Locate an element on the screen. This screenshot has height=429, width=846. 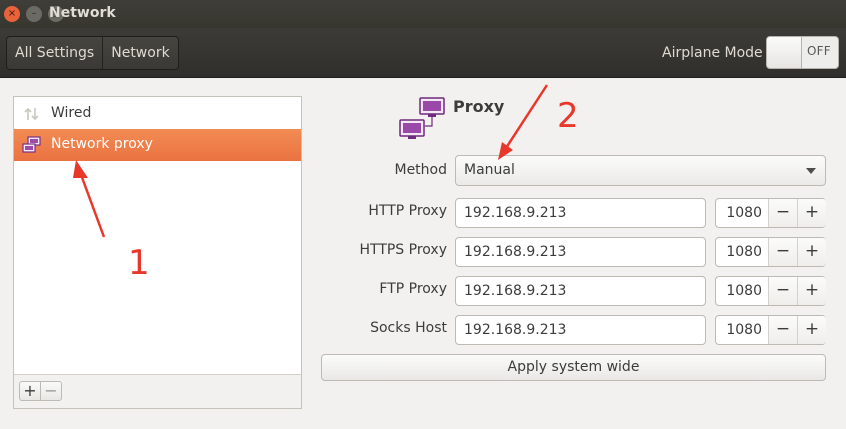
https-proxy-port-spinner: 1080 − + is located at coordinates (770, 252).